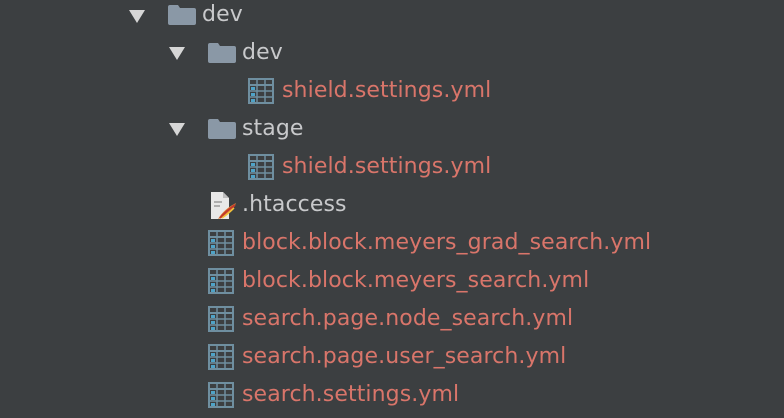 This screenshot has width=784, height=418. What do you see at coordinates (223, 206) in the screenshot?
I see `feather-file-icon` at bounding box center [223, 206].